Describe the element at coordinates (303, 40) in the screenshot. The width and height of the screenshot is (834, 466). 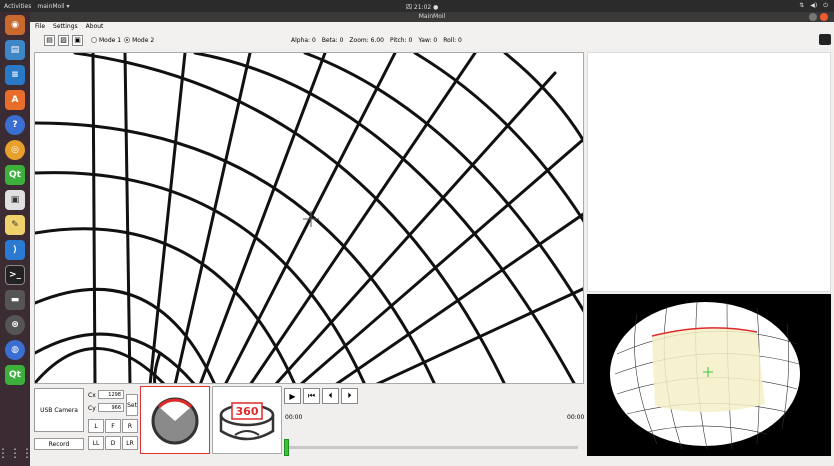
I see `stat-alpha: Alpha: 0` at that location.